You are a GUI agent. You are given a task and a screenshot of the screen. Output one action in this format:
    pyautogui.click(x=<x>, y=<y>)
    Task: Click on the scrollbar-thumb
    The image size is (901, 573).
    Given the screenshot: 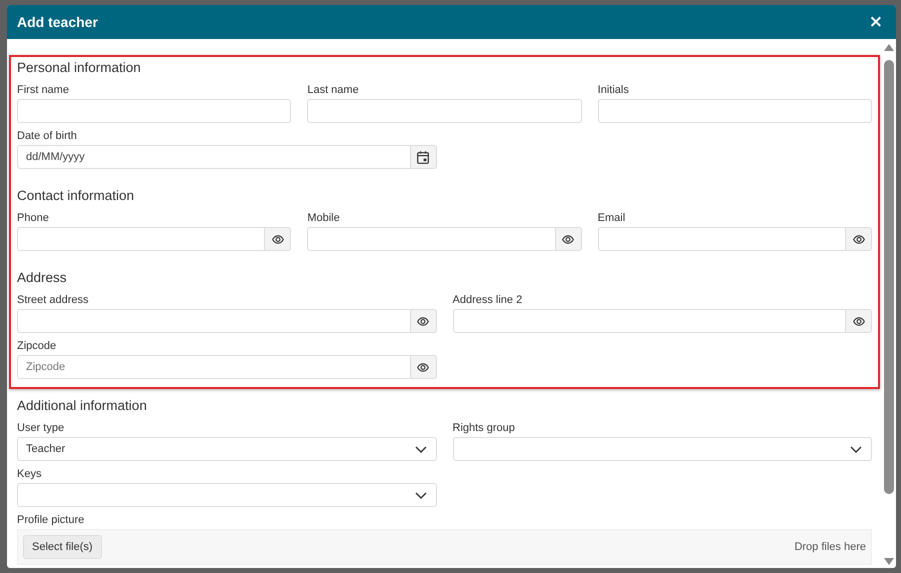 What is the action you would take?
    pyautogui.click(x=889, y=277)
    